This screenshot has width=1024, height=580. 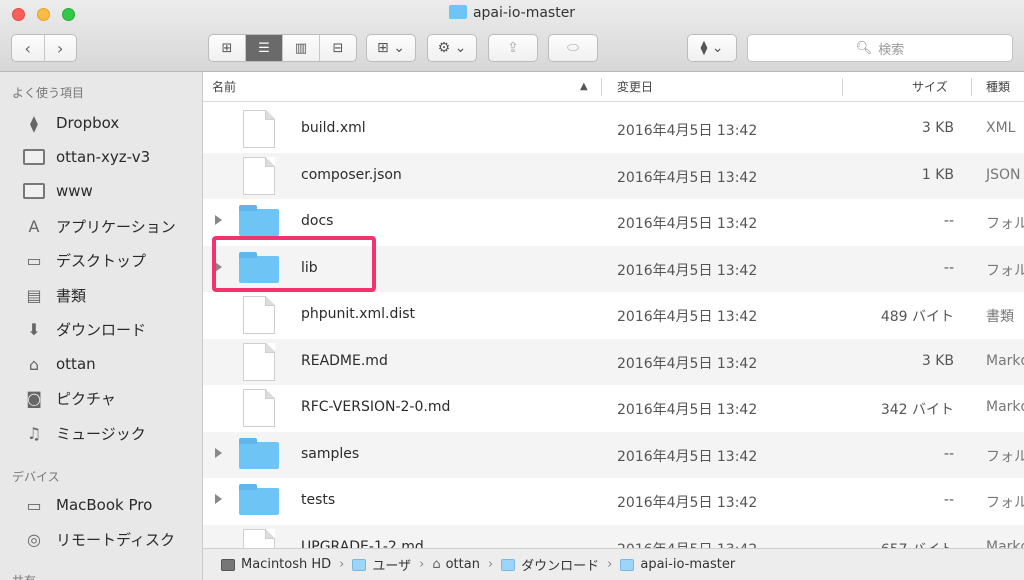 What do you see at coordinates (613, 175) in the screenshot?
I see `file-row: composer.json 2016年4月5日 13:42 1 KB JSON` at bounding box center [613, 175].